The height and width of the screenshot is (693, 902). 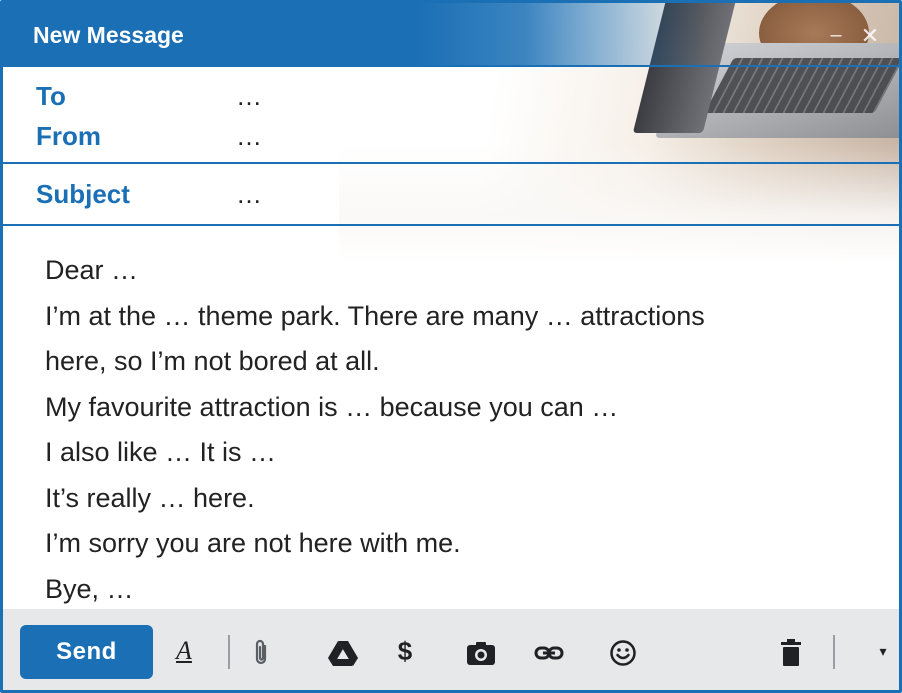 What do you see at coordinates (253, 543) in the screenshot?
I see `body-line: I’m sorry you are not here with me.` at bounding box center [253, 543].